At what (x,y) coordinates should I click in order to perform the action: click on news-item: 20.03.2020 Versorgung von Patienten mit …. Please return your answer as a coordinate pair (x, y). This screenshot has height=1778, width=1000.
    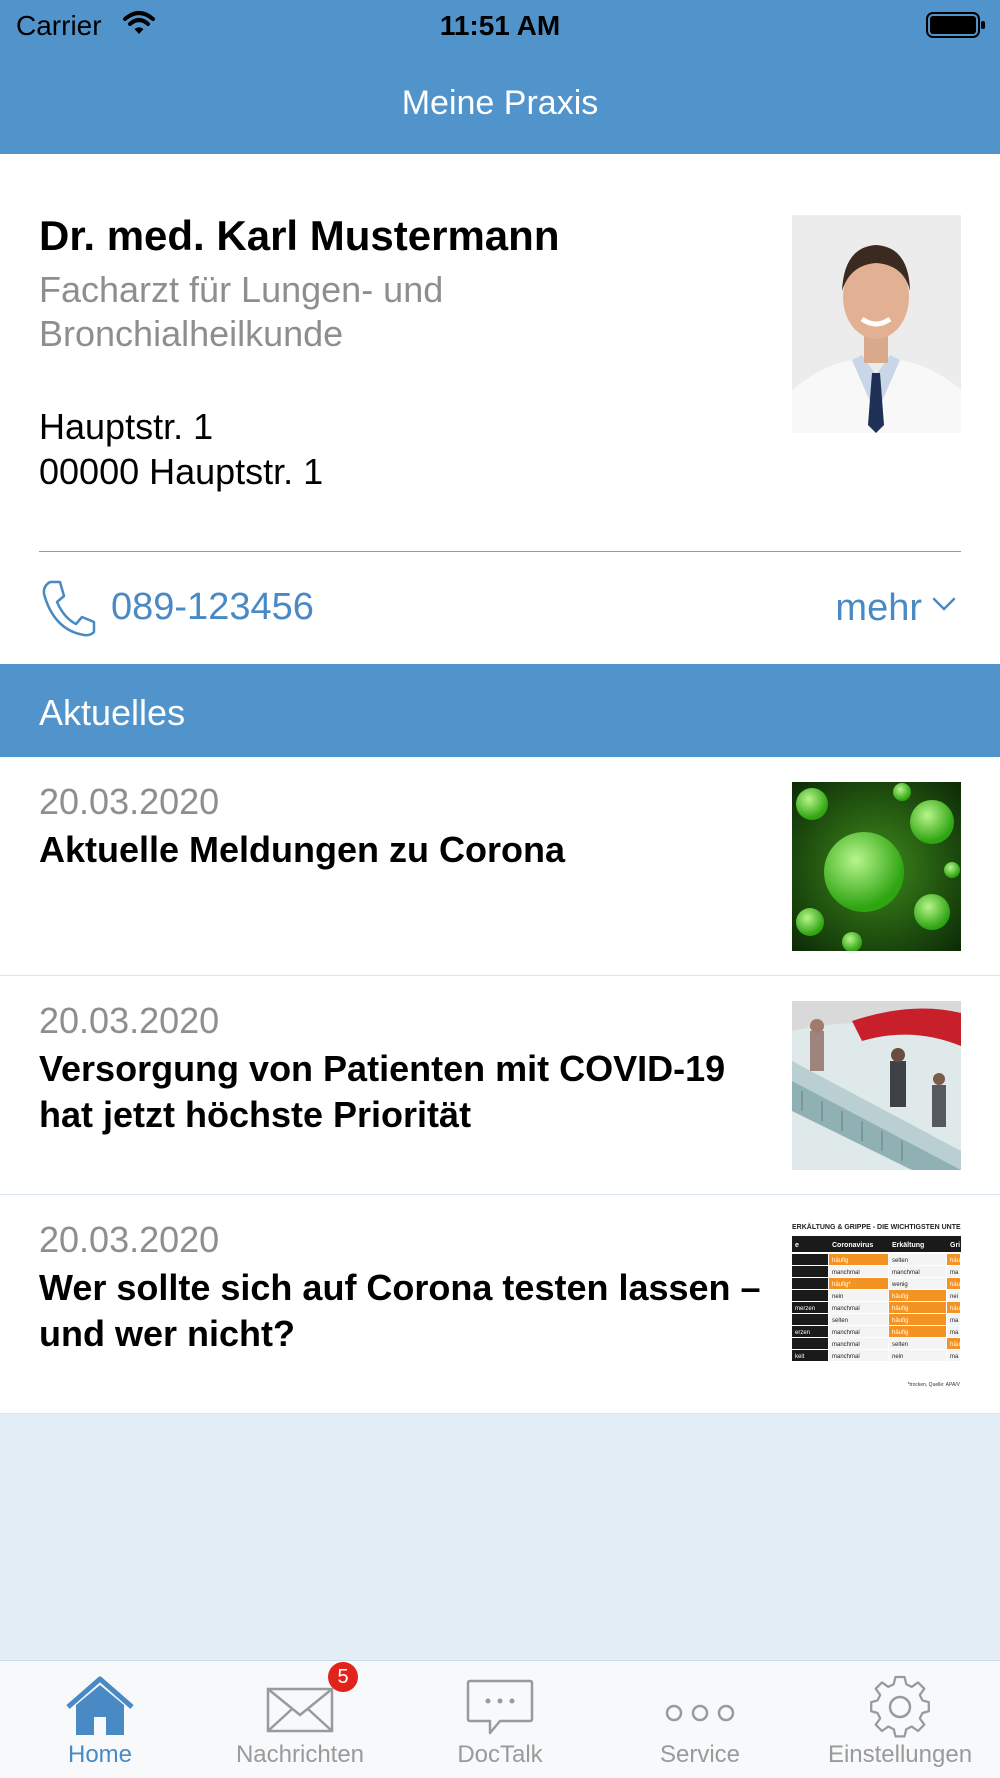
    Looking at the image, I should click on (500, 1085).